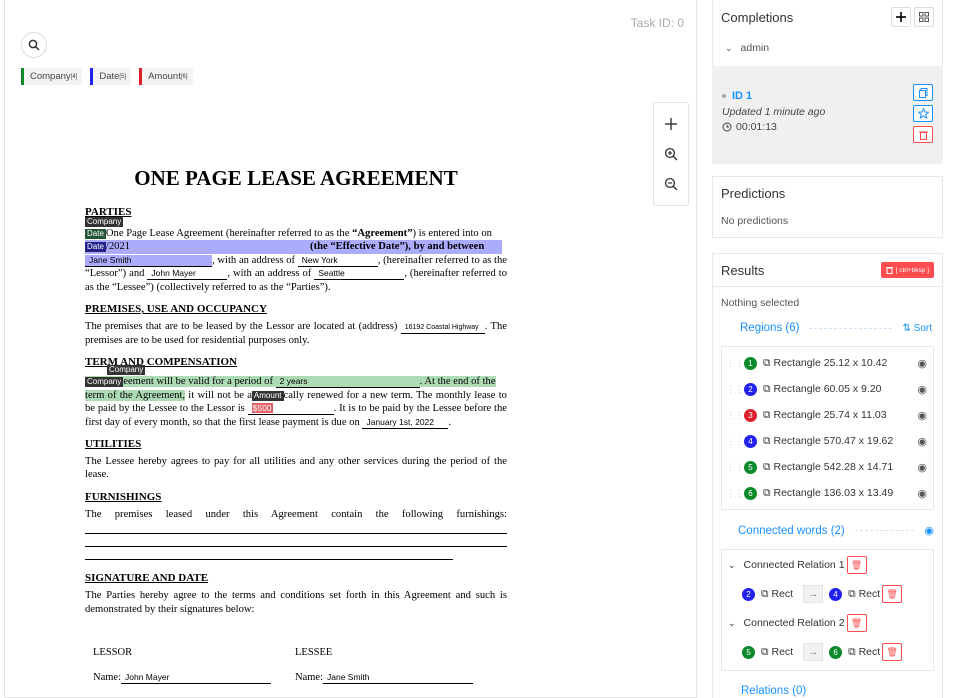 This screenshot has width=963, height=698. Describe the element at coordinates (442, 328) in the screenshot. I see `address-field: 16192 Coastal Highway` at that location.